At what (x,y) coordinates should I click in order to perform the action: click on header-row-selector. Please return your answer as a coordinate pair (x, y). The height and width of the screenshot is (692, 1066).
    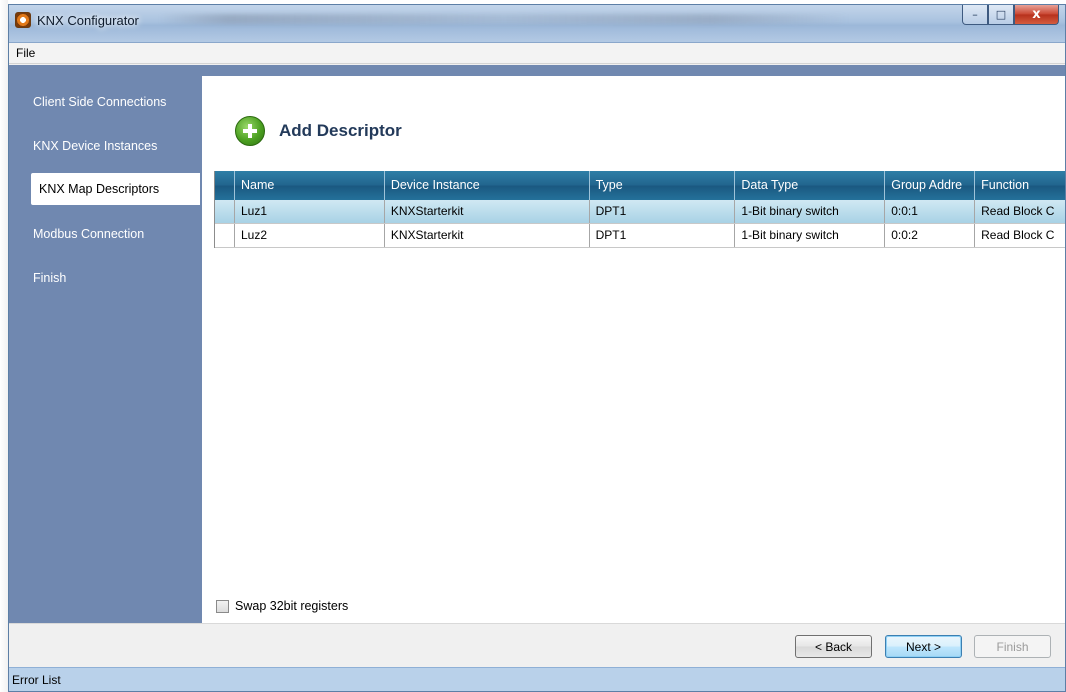
    Looking at the image, I should click on (225, 185).